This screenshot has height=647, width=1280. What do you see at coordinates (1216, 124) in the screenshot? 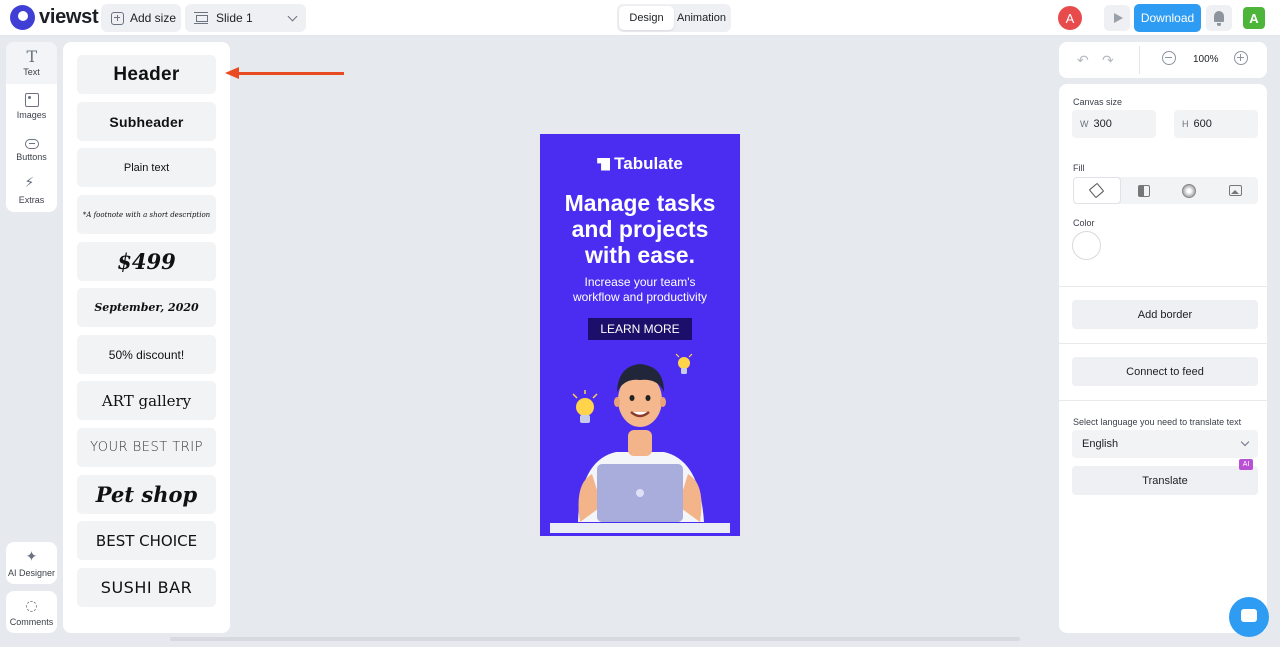
I see `height-field: H 600` at bounding box center [1216, 124].